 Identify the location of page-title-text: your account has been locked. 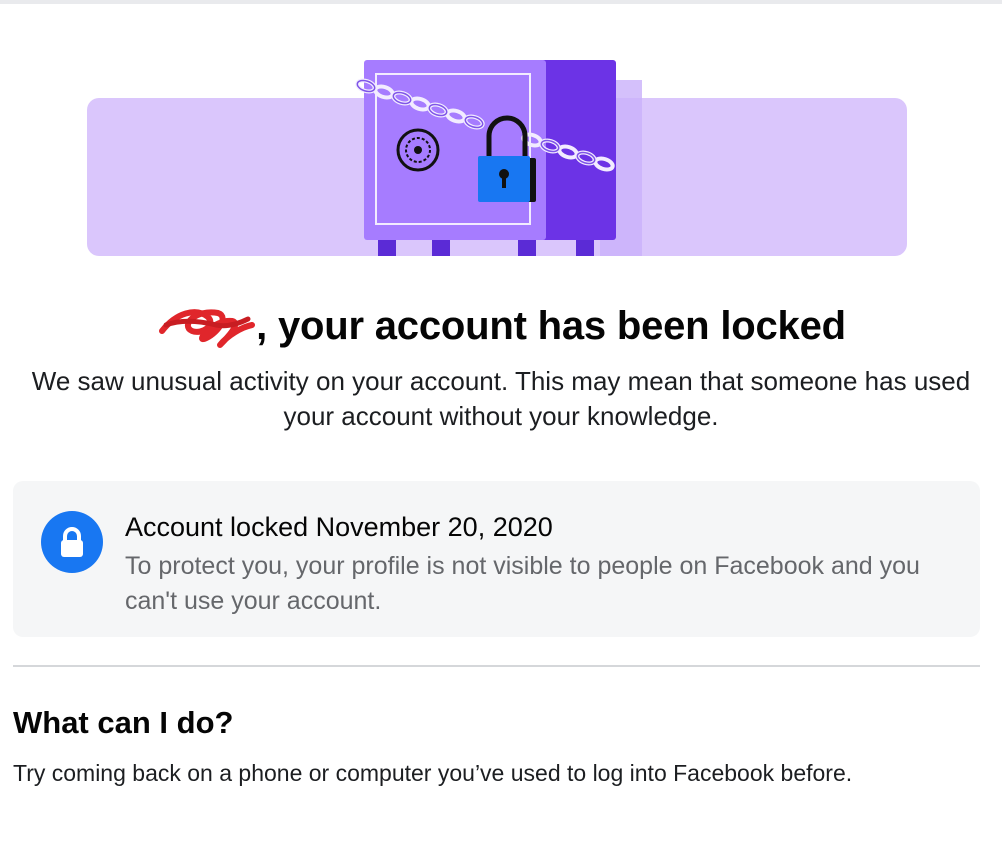
(561, 326).